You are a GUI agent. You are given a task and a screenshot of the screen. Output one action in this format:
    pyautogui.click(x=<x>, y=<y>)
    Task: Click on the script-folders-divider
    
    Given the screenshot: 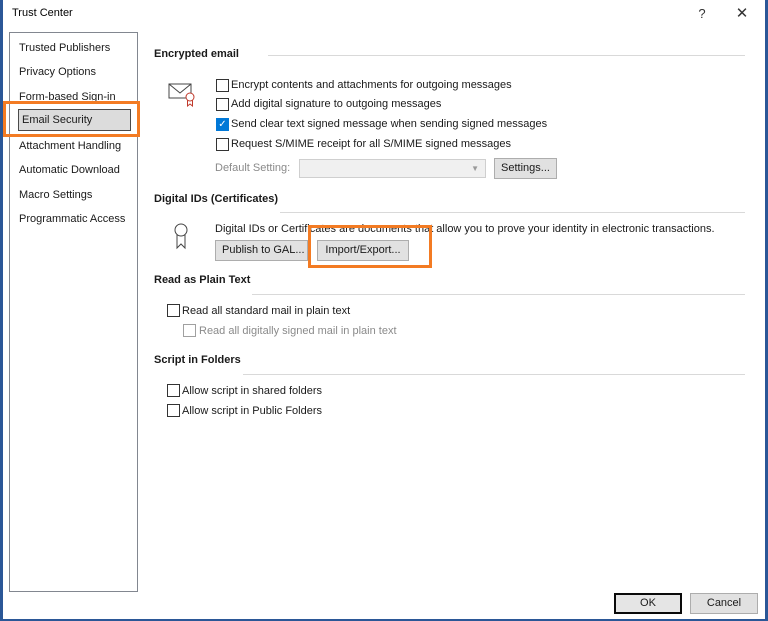 What is the action you would take?
    pyautogui.click(x=494, y=374)
    